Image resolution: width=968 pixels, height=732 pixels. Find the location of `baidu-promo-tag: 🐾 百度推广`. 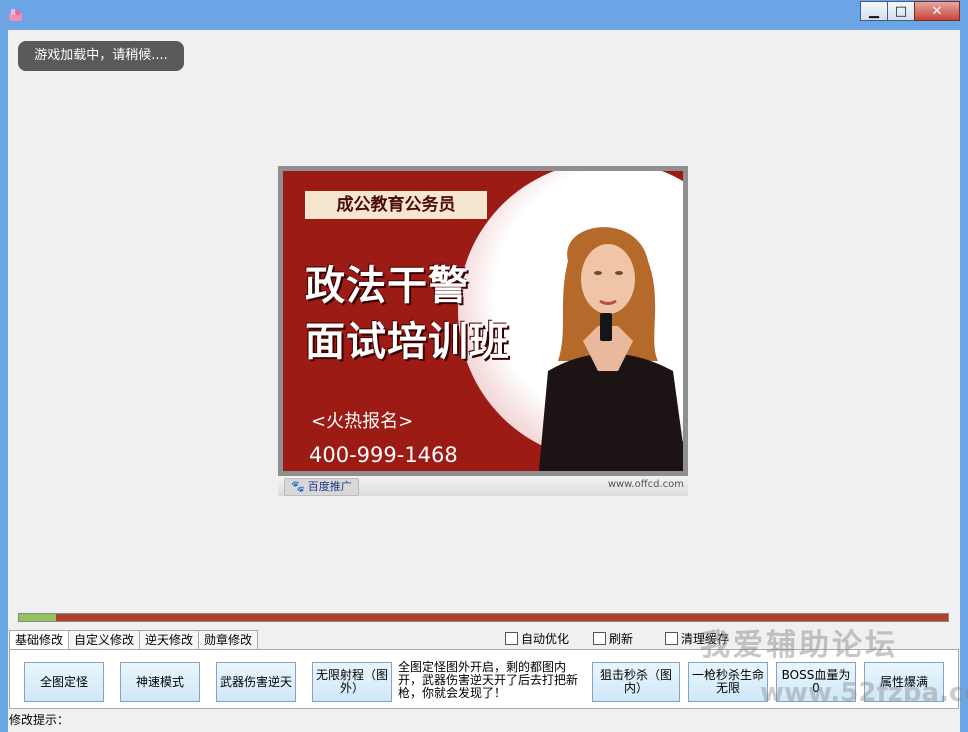

baidu-promo-tag: 🐾 百度推广 is located at coordinates (321, 487).